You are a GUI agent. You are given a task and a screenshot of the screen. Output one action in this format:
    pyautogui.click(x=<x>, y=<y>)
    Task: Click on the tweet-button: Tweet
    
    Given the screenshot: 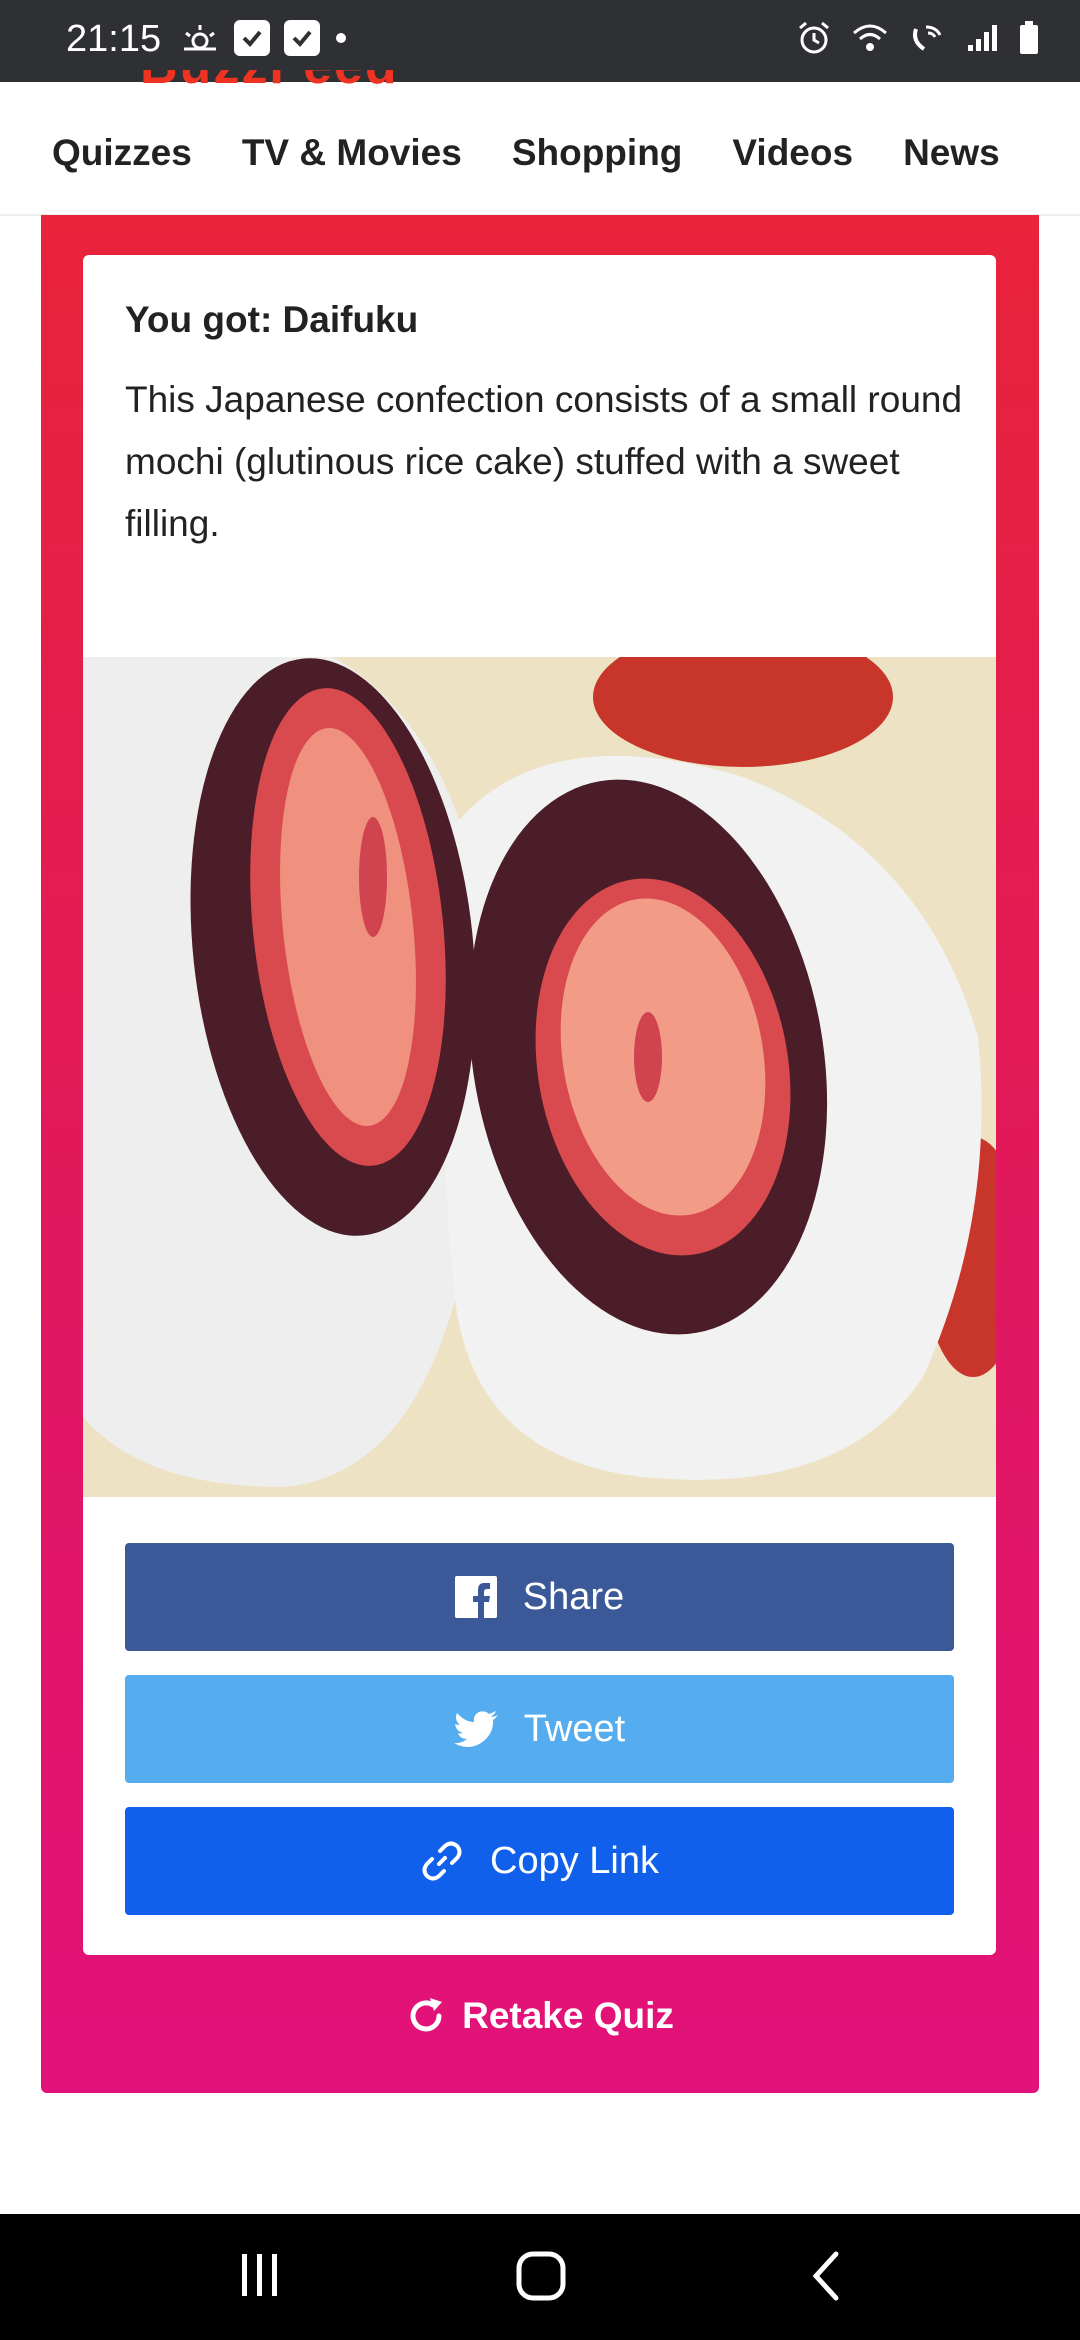 What is the action you would take?
    pyautogui.click(x=539, y=1729)
    